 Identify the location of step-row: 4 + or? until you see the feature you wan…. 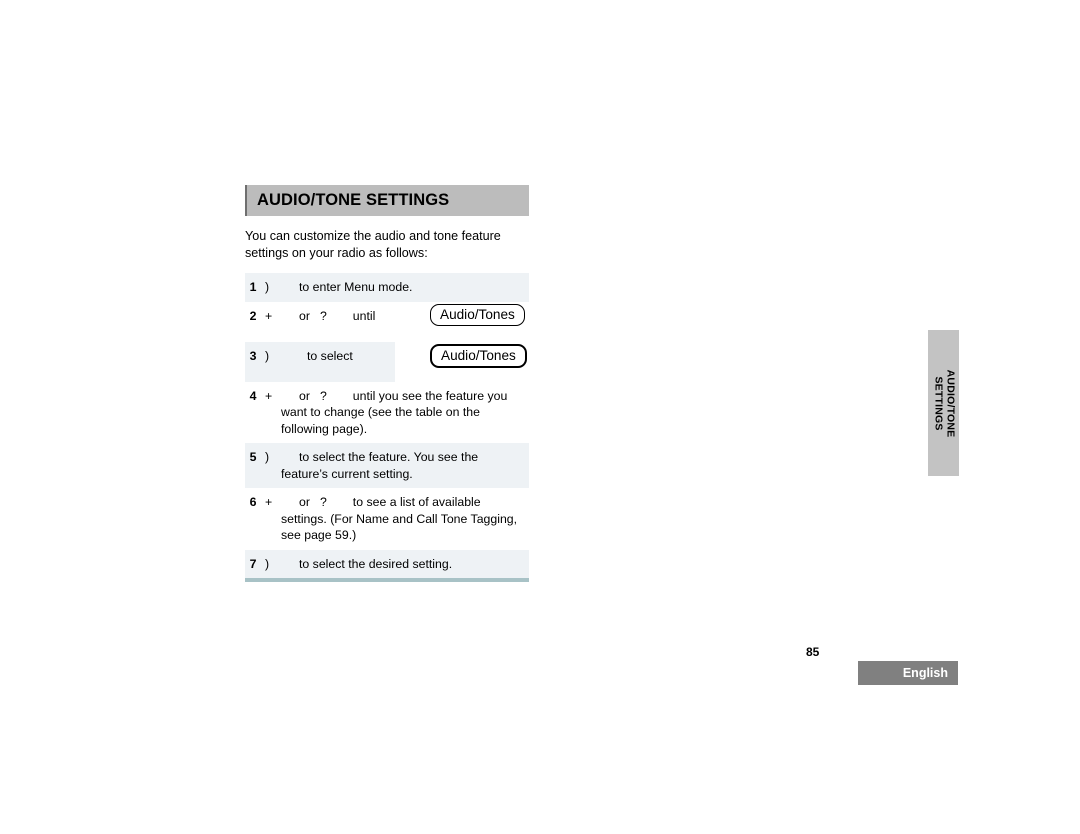
(387, 413).